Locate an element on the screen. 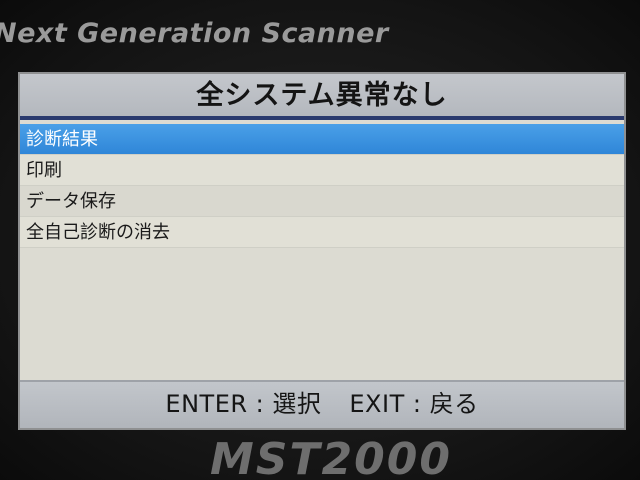 This screenshot has width=640, height=480. footer-hint-bar: ENTER : 選択 EXIT : 戻る is located at coordinates (322, 404).